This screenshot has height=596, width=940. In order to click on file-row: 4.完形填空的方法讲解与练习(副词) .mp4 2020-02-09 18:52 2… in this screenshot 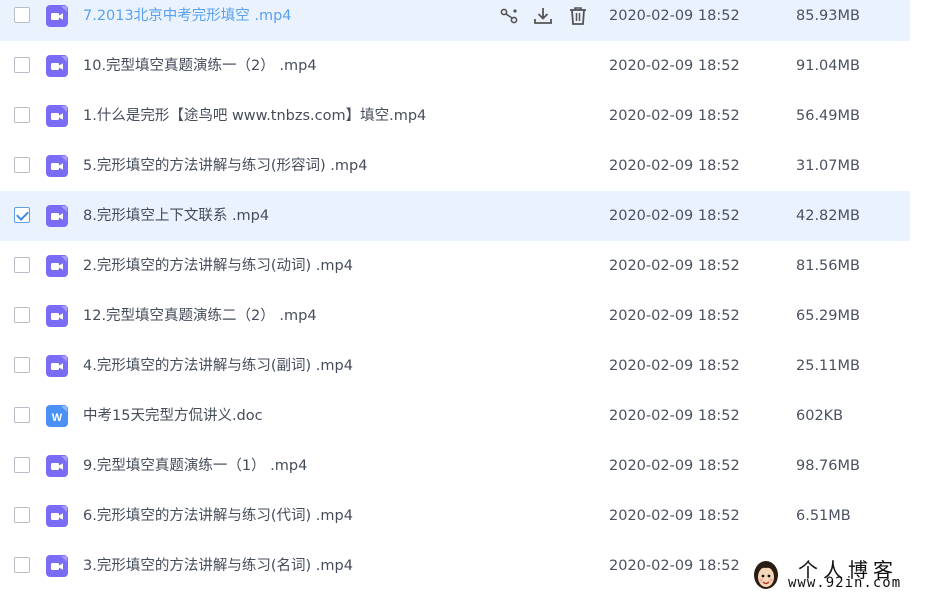, I will do `click(470, 366)`.